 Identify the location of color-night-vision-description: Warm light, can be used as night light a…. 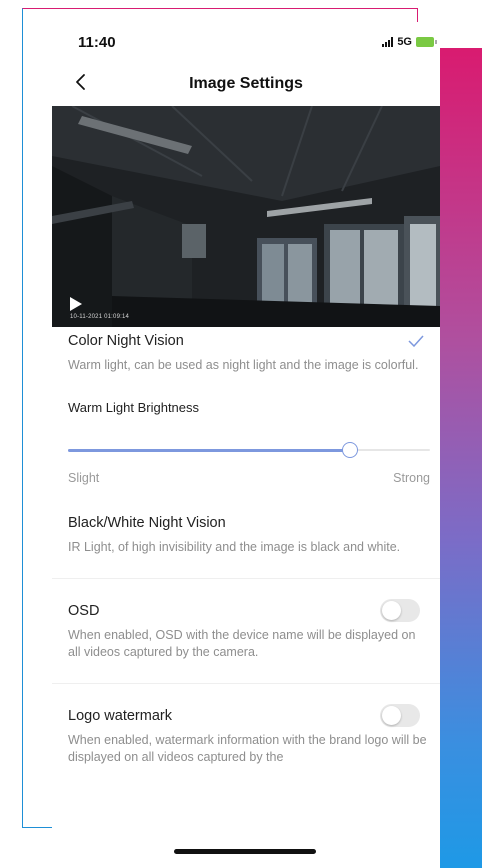
(243, 365).